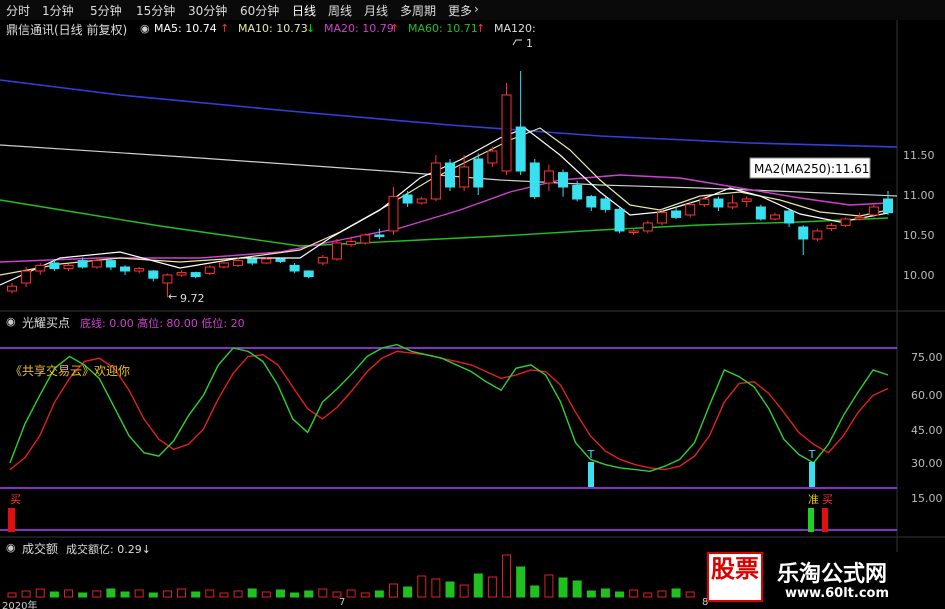 Image resolution: width=945 pixels, height=609 pixels. I want to click on ma60-line, so click(444, 223).